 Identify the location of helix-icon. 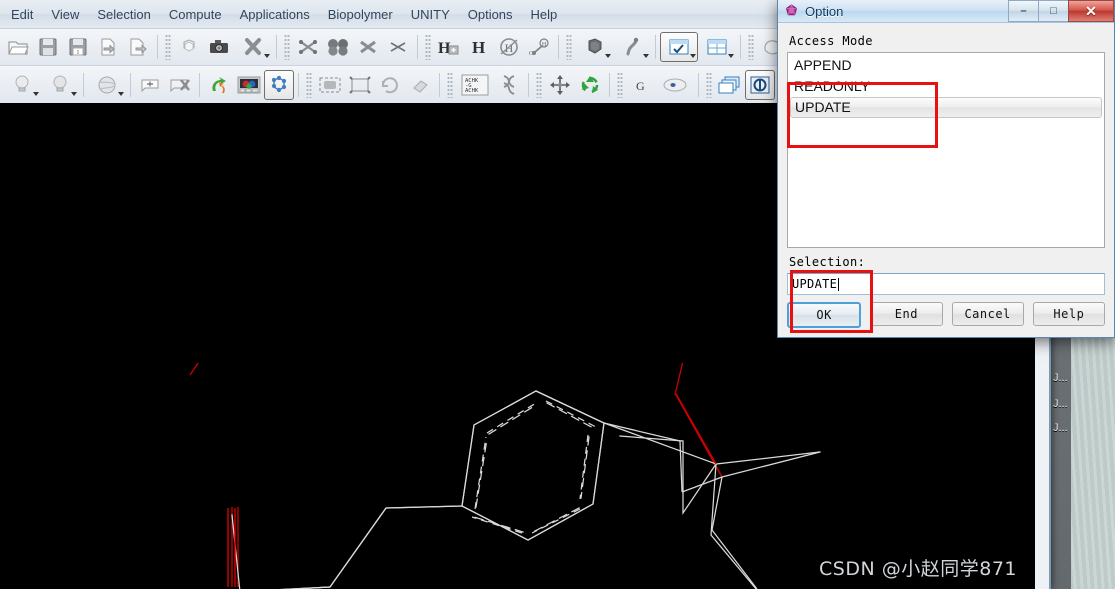
(509, 85).